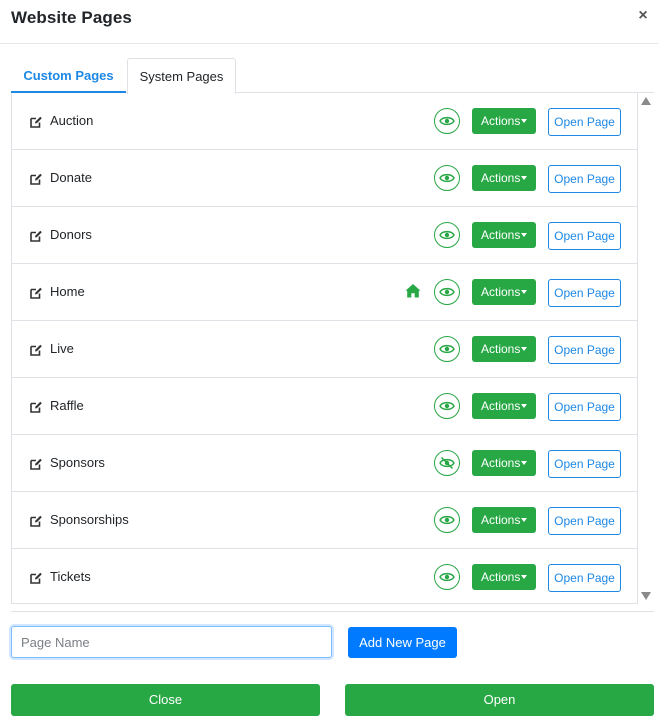  Describe the element at coordinates (68, 75) in the screenshot. I see `tab-custom-pages: Custom Pages` at that location.